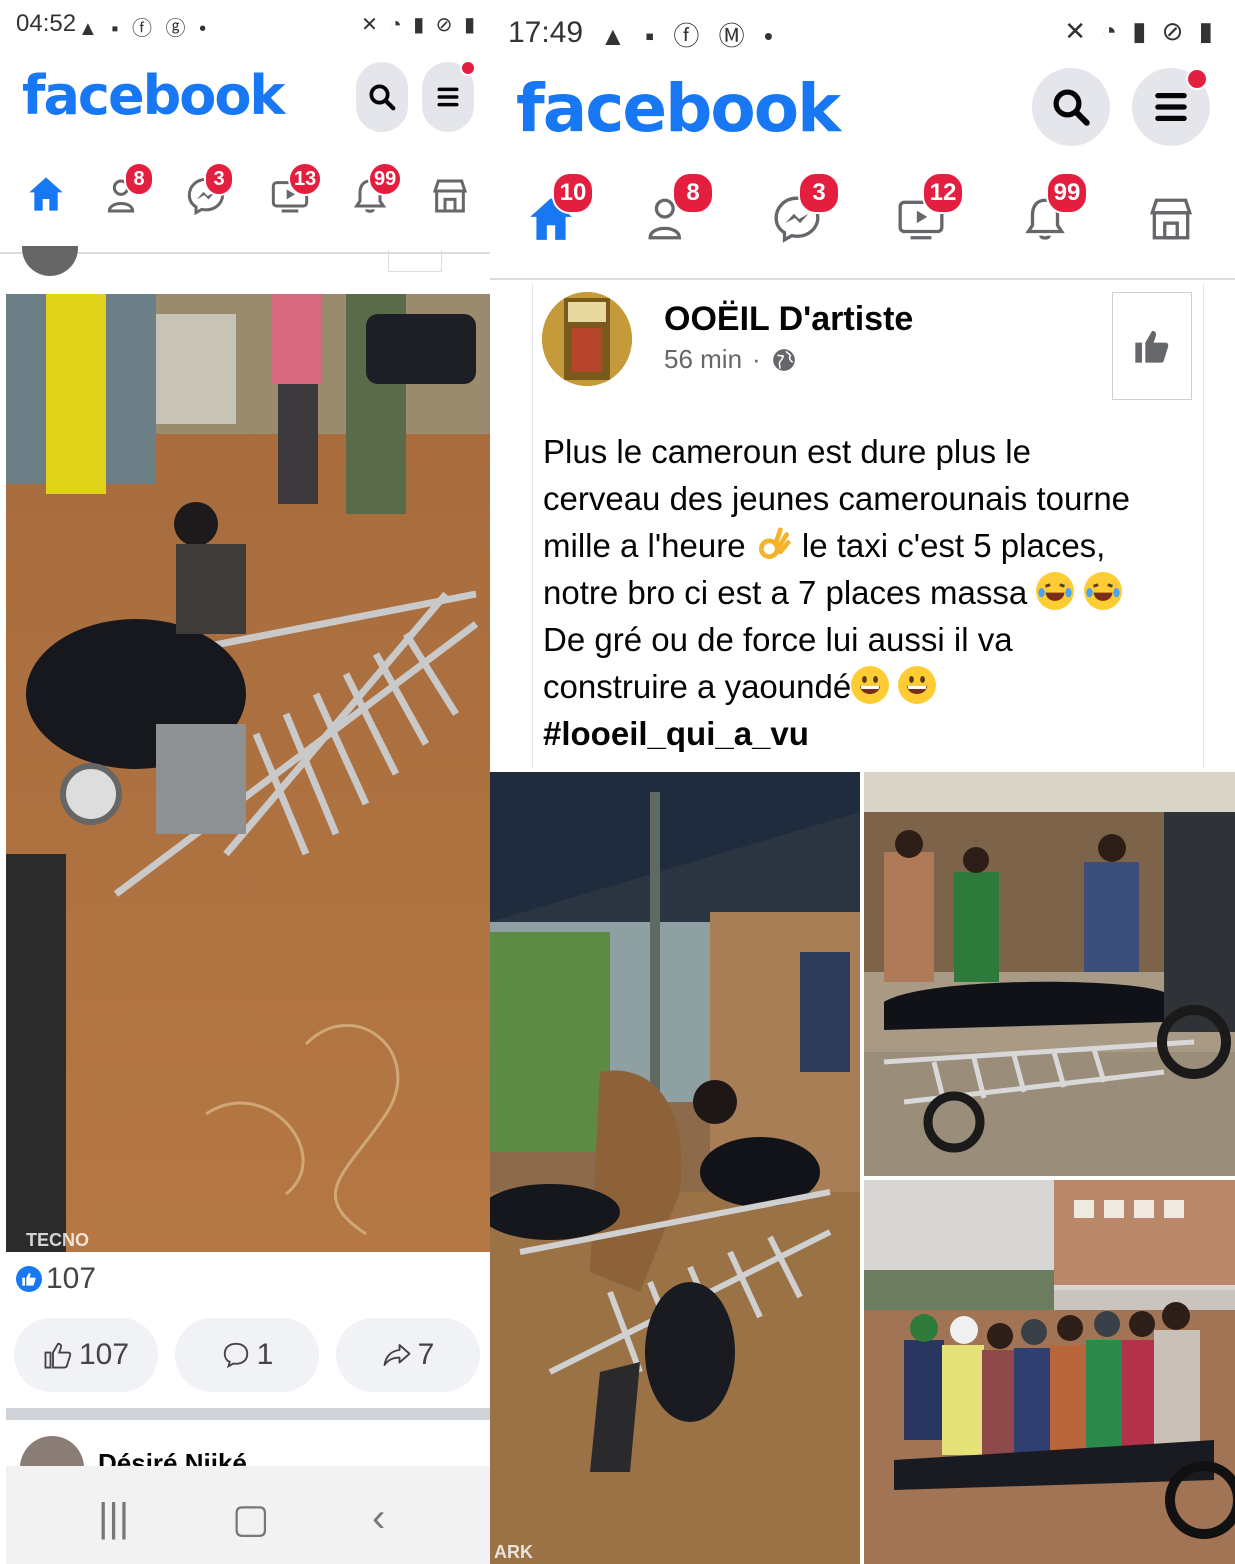  What do you see at coordinates (397, 1355) in the screenshot?
I see `share-icon` at bounding box center [397, 1355].